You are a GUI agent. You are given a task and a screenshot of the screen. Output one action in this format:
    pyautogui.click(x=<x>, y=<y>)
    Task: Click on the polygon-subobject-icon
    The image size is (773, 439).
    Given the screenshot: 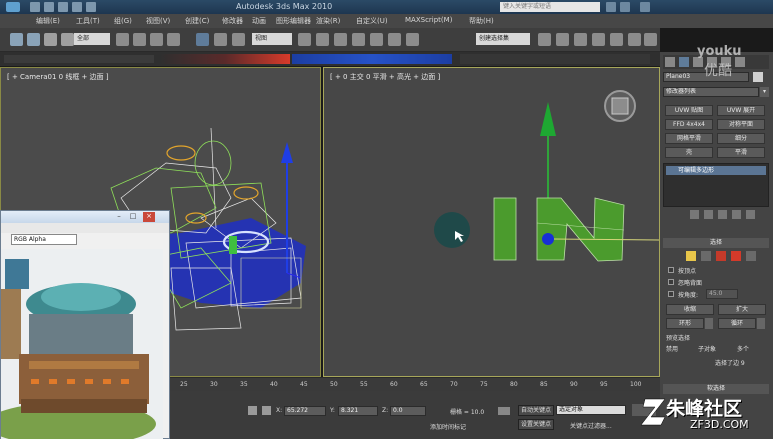 What is the action you would take?
    pyautogui.click(x=736, y=256)
    